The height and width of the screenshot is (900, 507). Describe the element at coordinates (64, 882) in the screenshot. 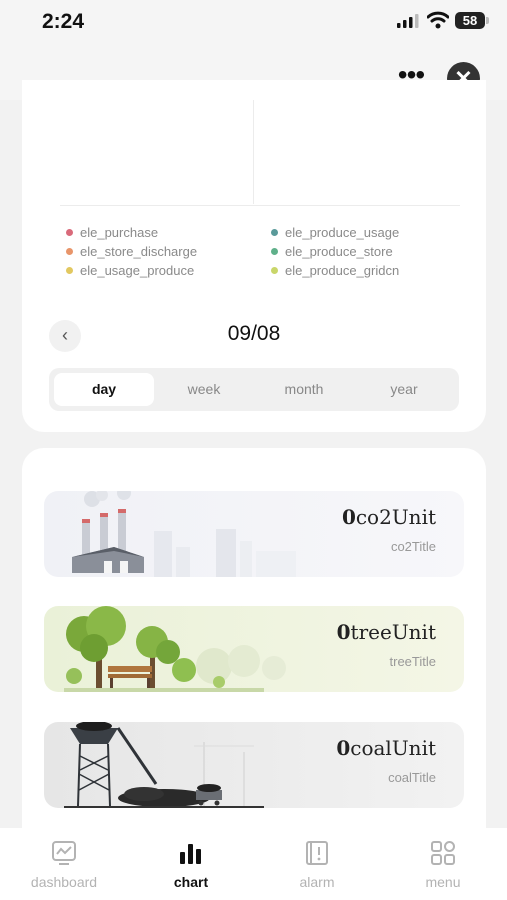

I see `tab-dashboard-label: dashboard` at that location.